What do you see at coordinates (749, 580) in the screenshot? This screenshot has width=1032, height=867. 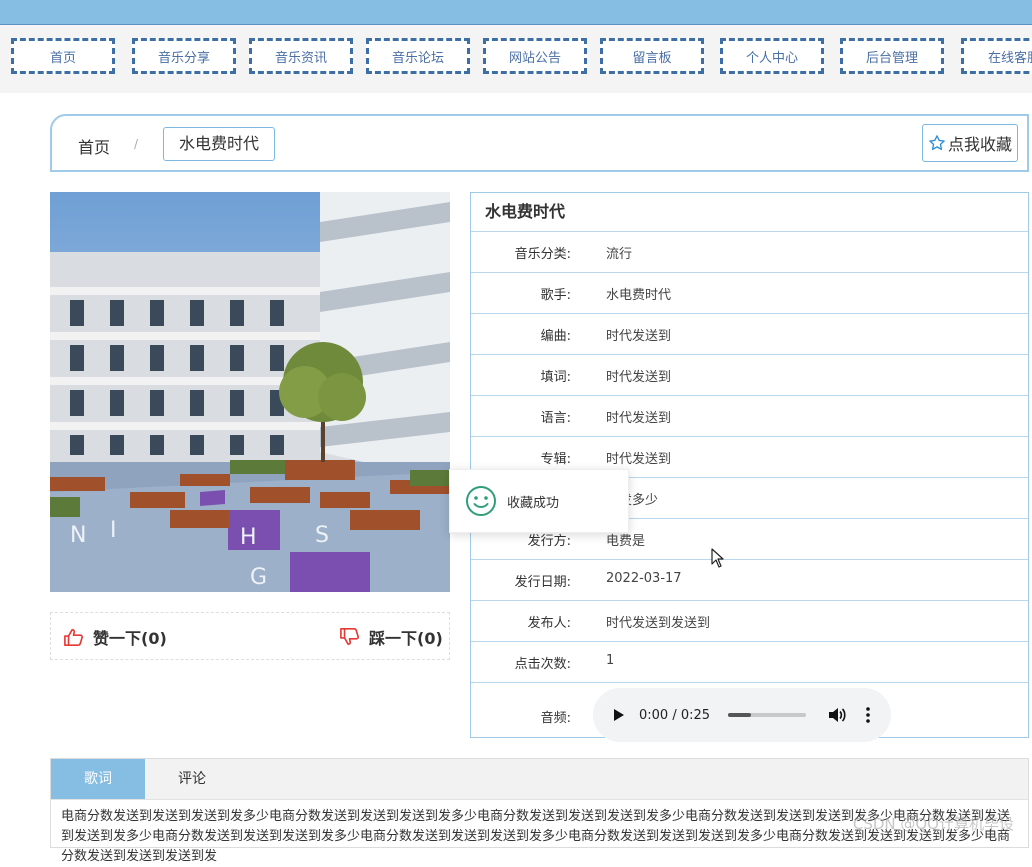 I see `detail-row-release-date: 发行日期: 2022-03-17` at bounding box center [749, 580].